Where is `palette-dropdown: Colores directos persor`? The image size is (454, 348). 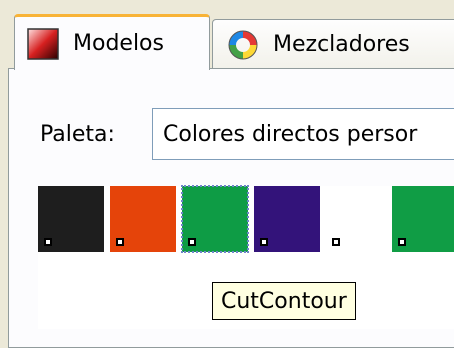
palette-dropdown: Colores directos persor is located at coordinates (303, 134).